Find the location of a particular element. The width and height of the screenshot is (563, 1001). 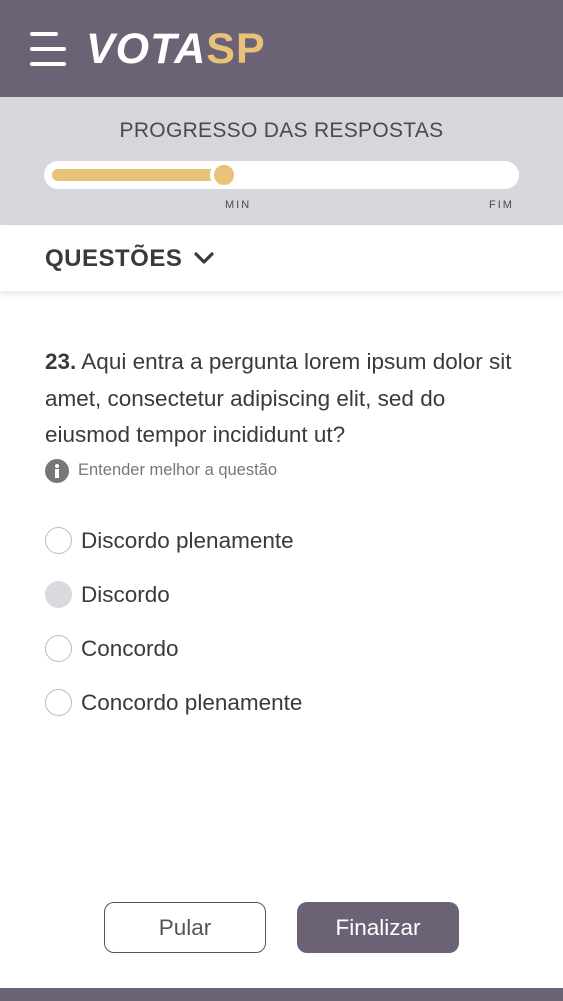

progress-end-label: FIM is located at coordinates (501, 205).